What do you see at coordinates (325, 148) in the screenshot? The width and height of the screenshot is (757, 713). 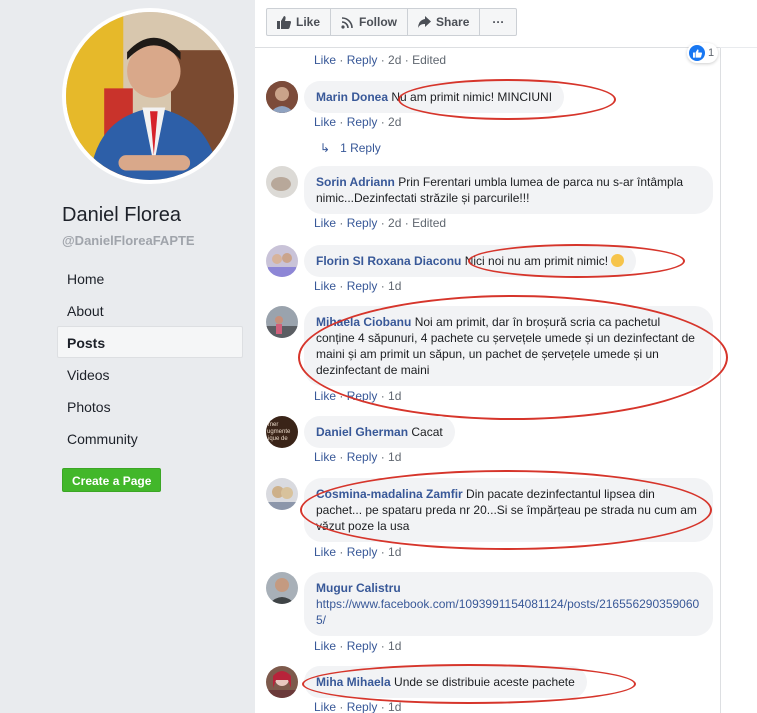 I see `reply-arrow-icon: ↳` at bounding box center [325, 148].